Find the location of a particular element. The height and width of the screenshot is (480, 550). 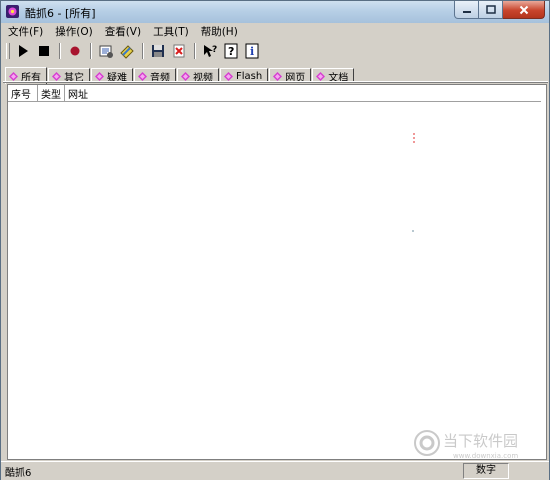

status-text: 酷抓6 is located at coordinates (18, 473).